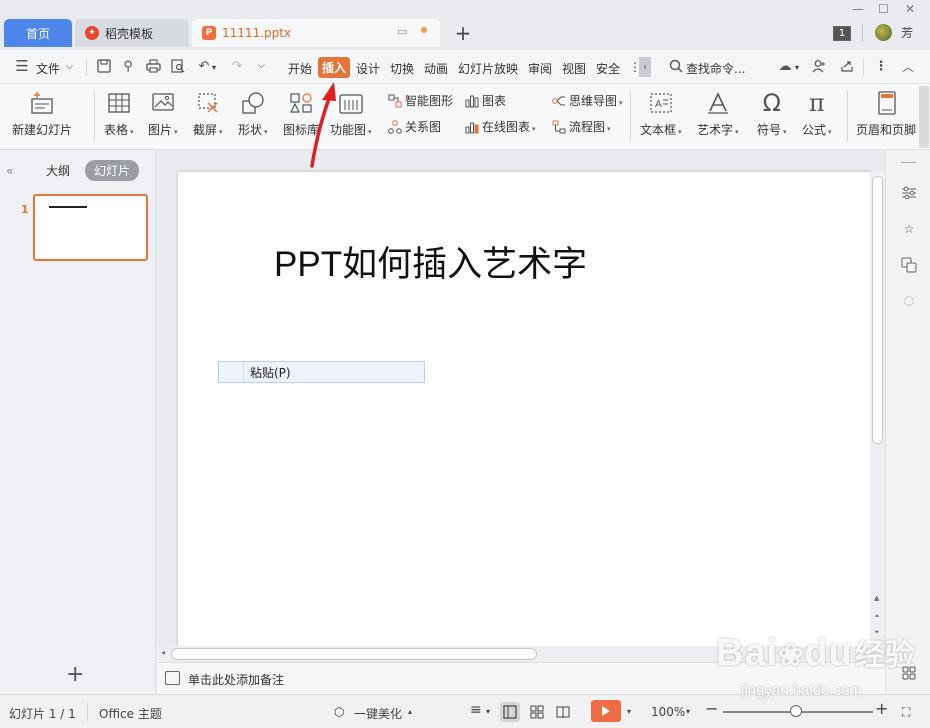  I want to click on symbol-button: Ω 符号 ▾, so click(772, 113).